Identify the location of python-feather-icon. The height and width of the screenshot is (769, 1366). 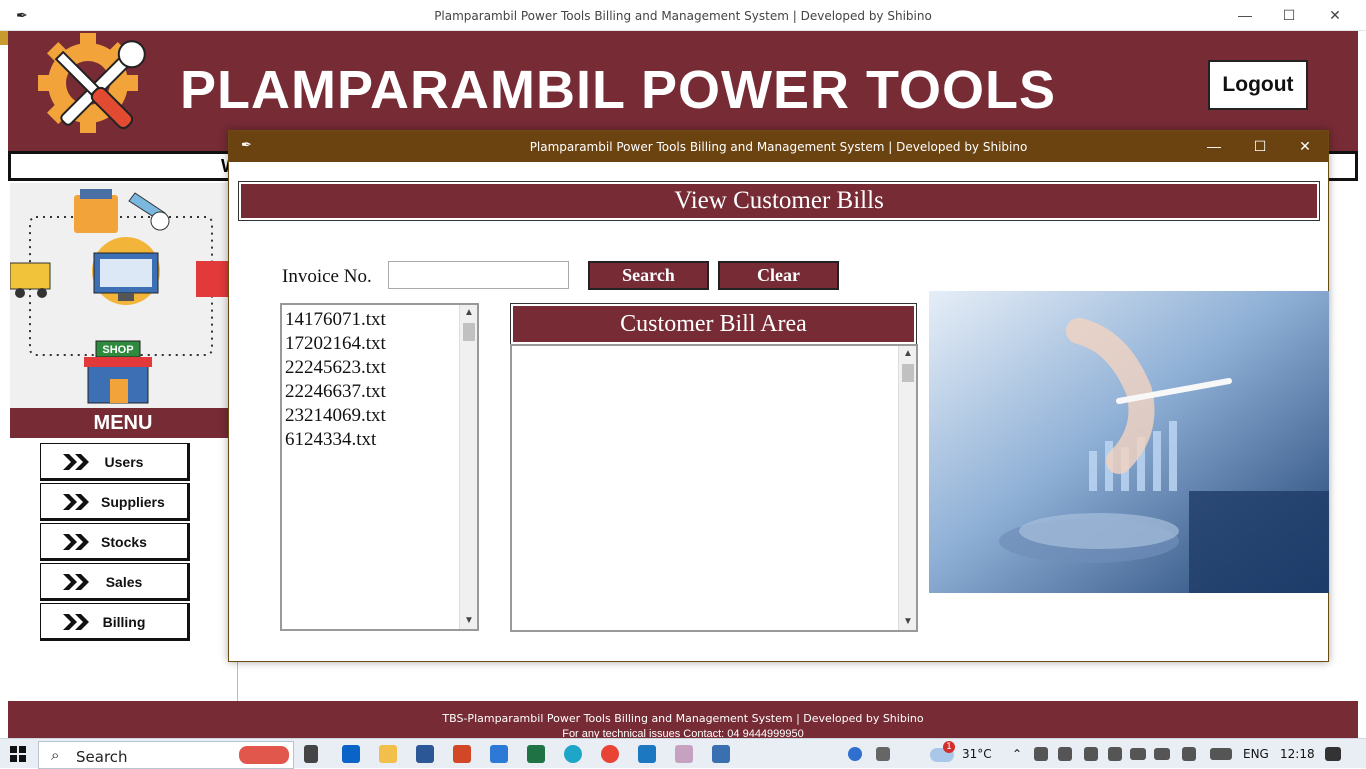
(684, 754).